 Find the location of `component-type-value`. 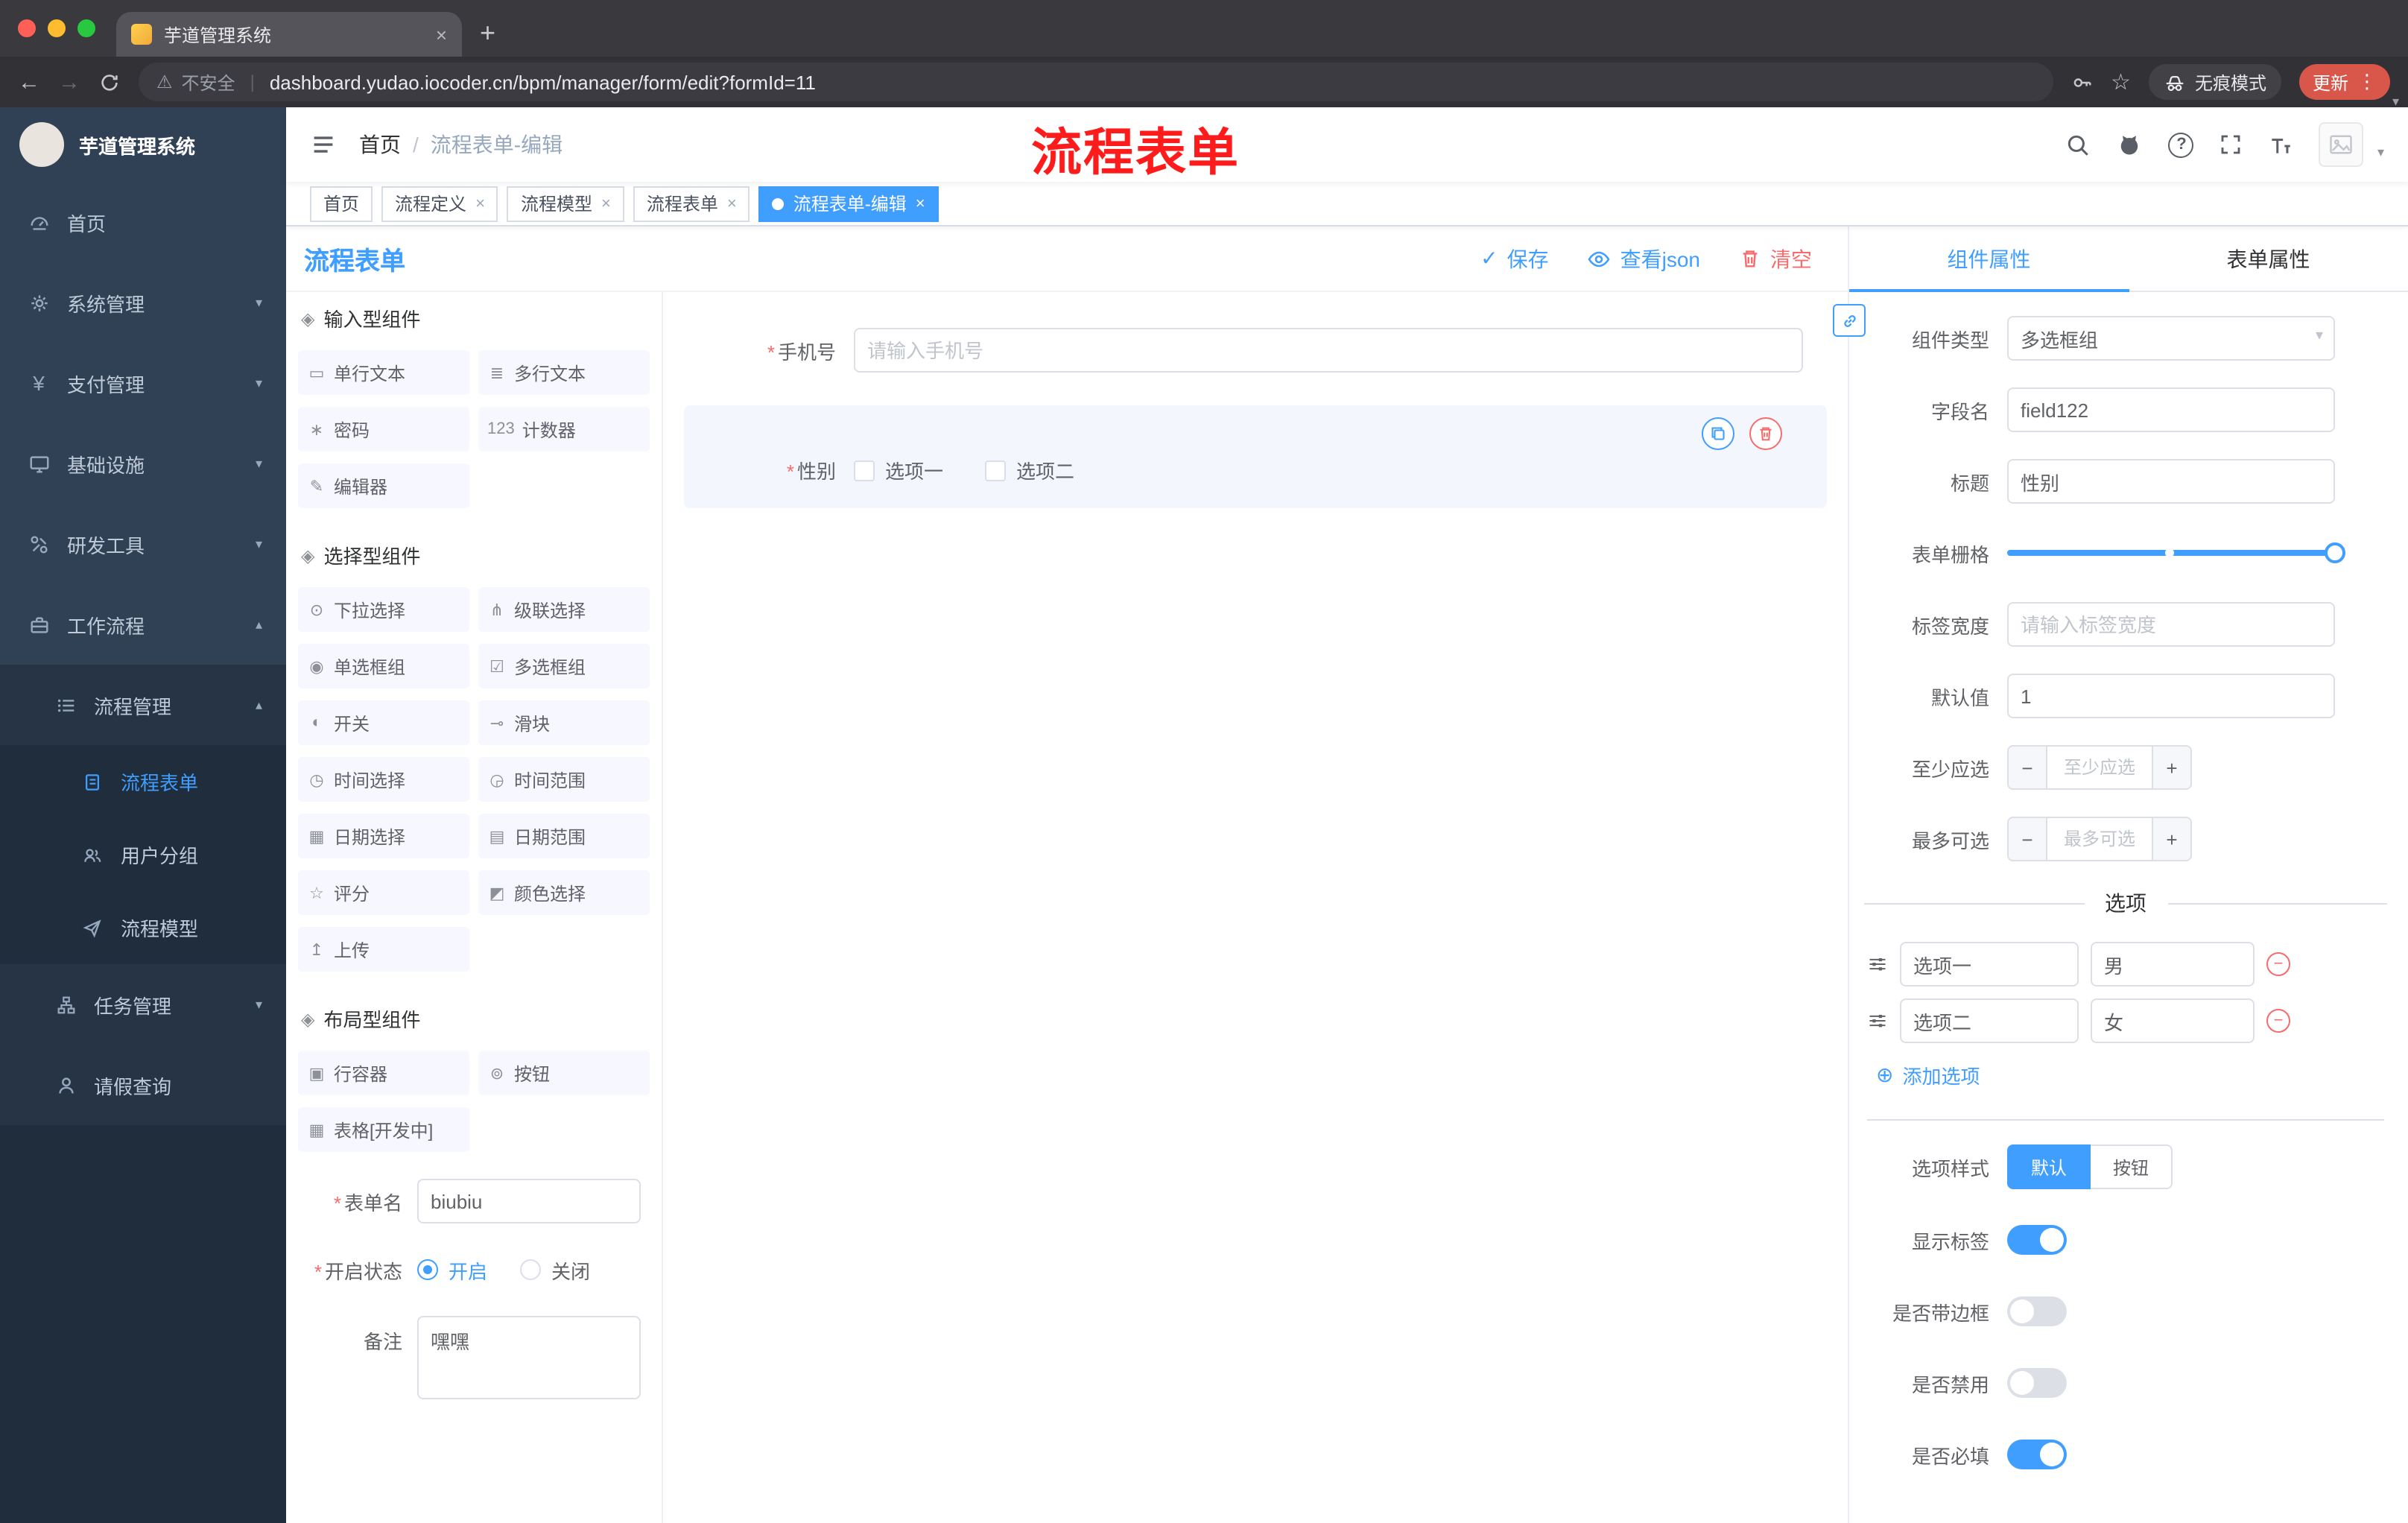

component-type-value is located at coordinates (2171, 339).